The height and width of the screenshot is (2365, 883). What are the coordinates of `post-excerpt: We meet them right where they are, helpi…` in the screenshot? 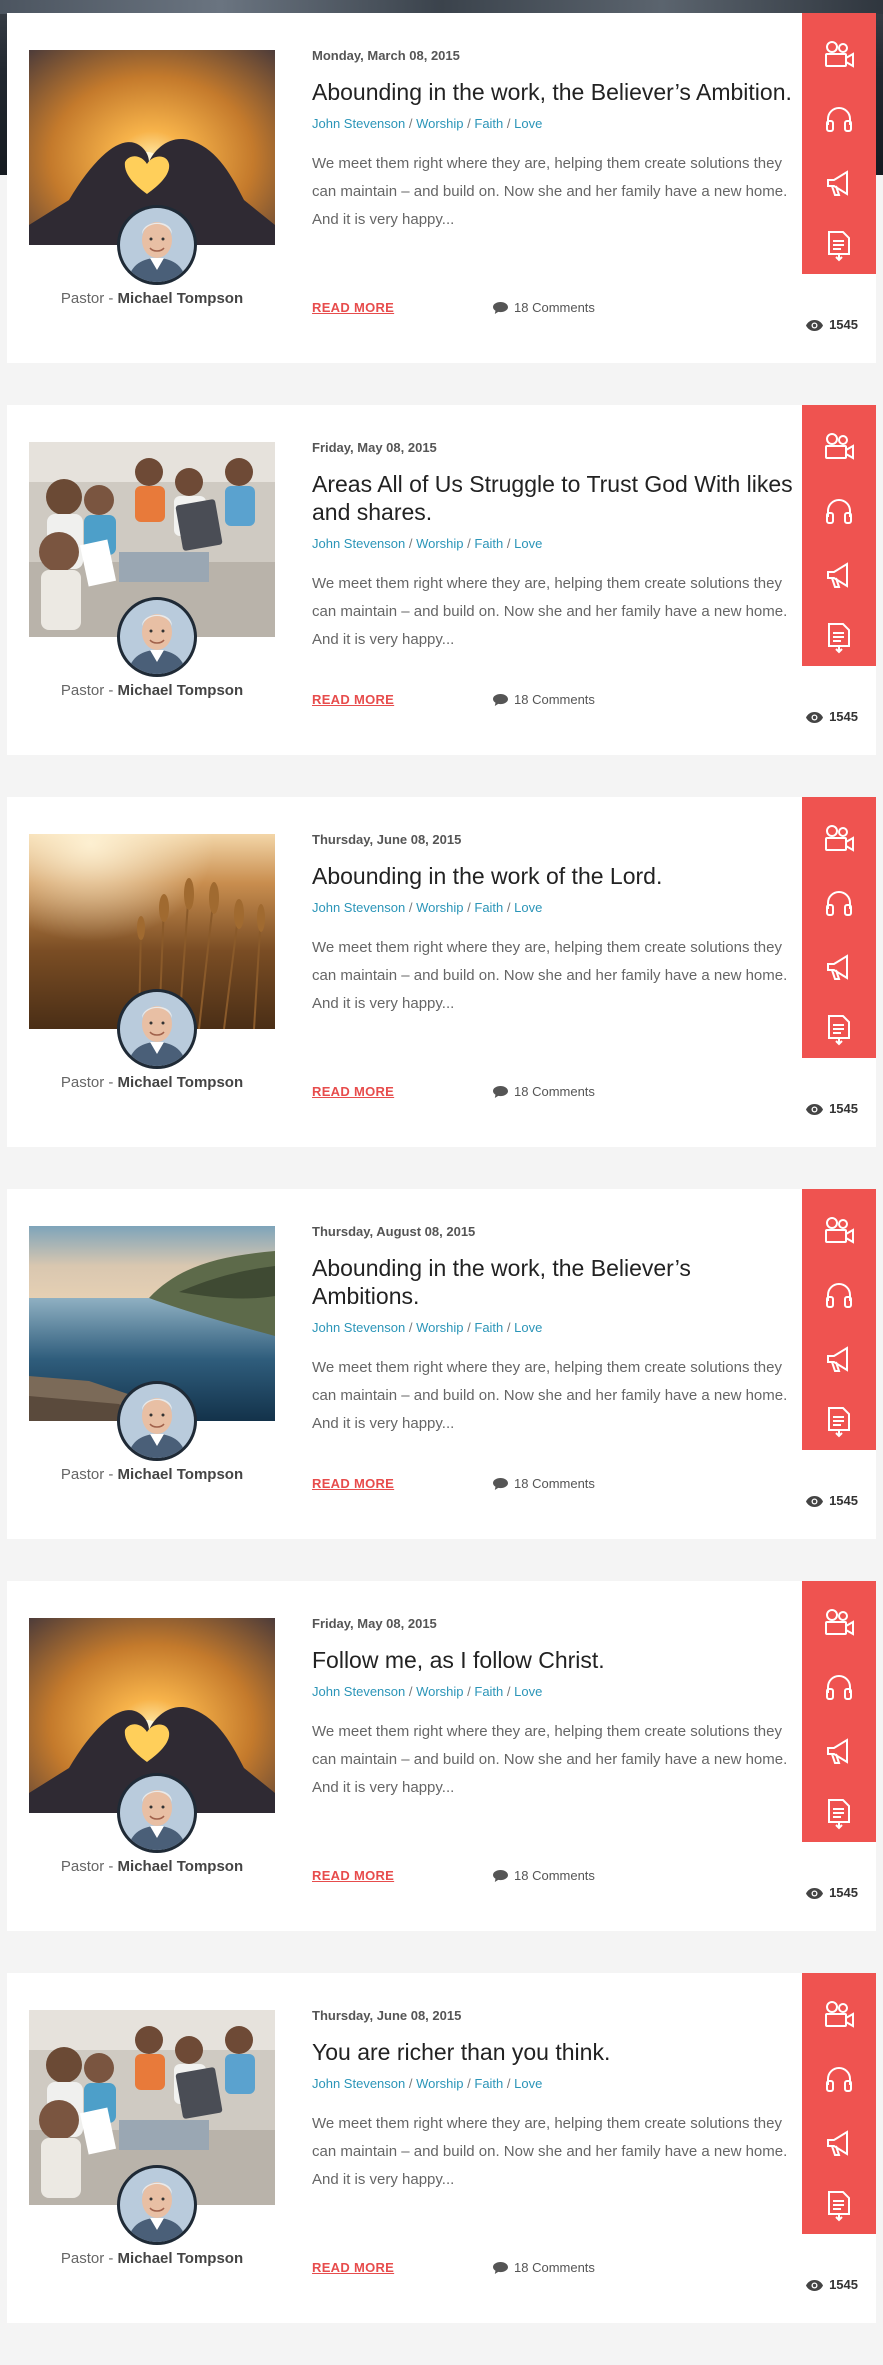 It's located at (550, 1395).